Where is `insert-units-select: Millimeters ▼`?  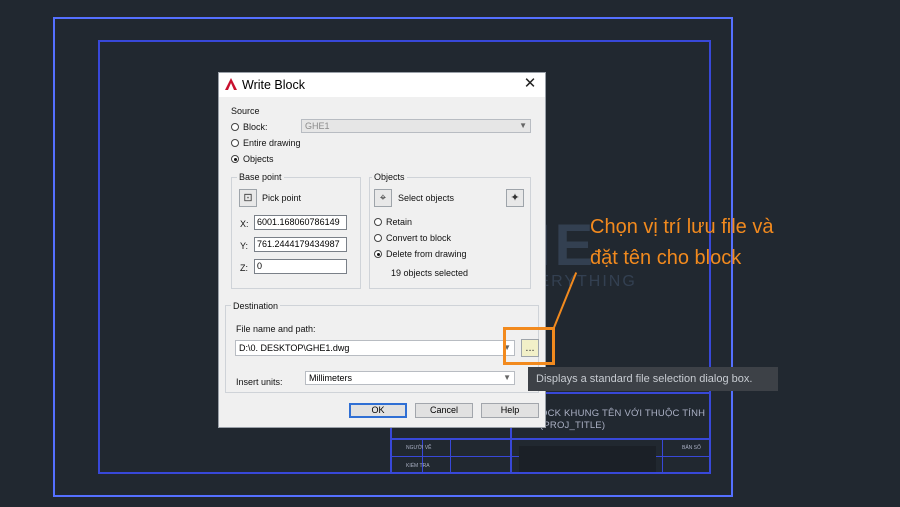
insert-units-select: Millimeters ▼ is located at coordinates (410, 378).